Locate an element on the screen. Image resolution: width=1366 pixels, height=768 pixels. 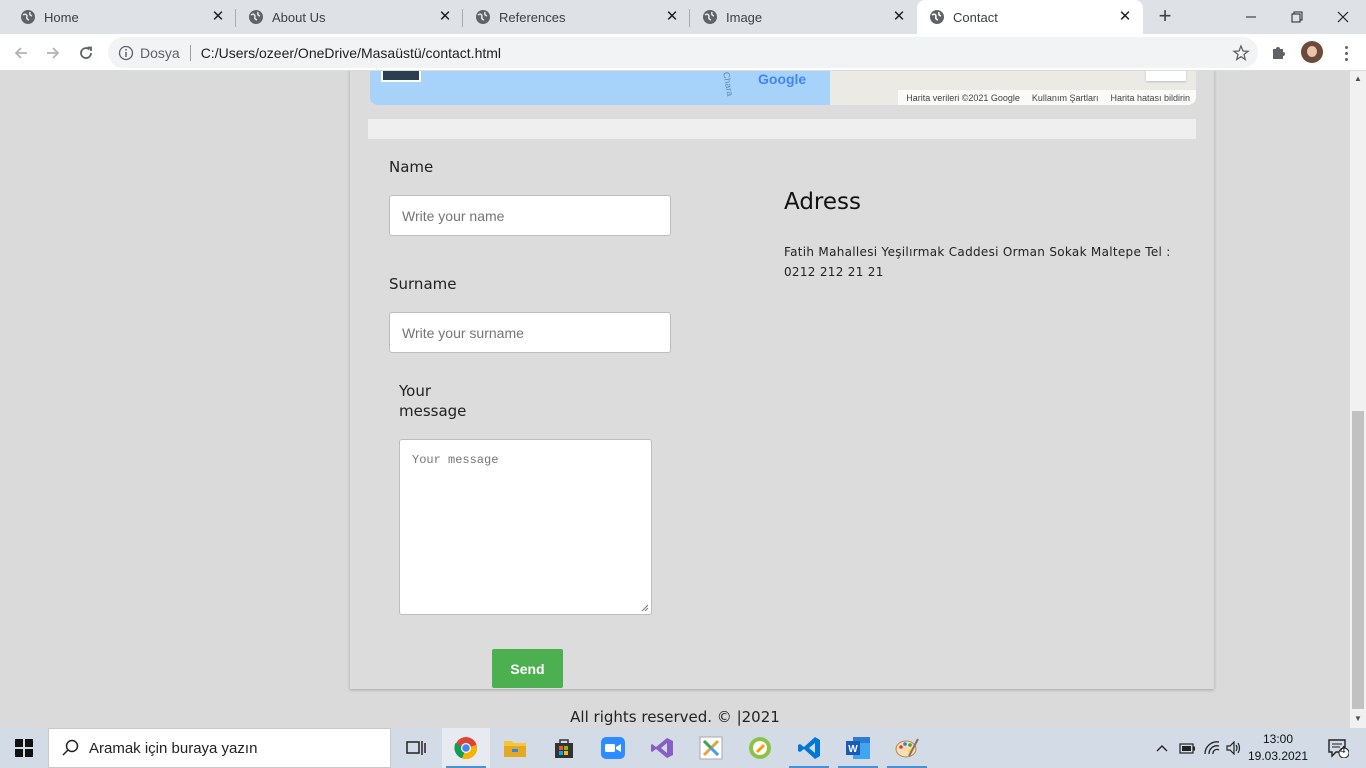
back-button is located at coordinates (21, 53).